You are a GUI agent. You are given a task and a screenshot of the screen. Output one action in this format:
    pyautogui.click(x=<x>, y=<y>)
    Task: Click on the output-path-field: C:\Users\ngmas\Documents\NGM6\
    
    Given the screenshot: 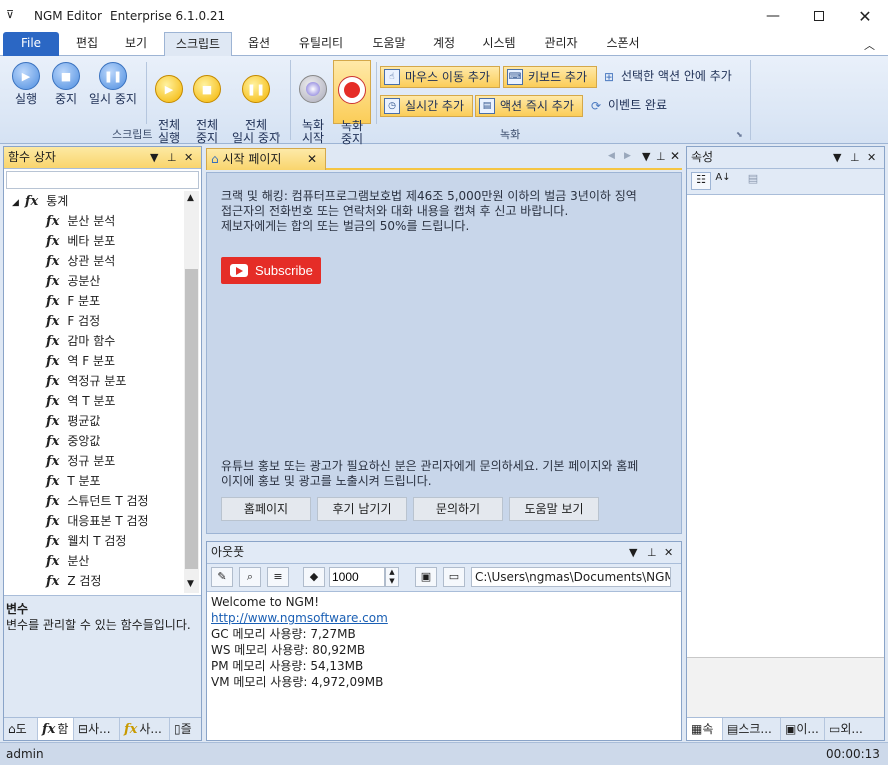 What is the action you would take?
    pyautogui.click(x=571, y=577)
    